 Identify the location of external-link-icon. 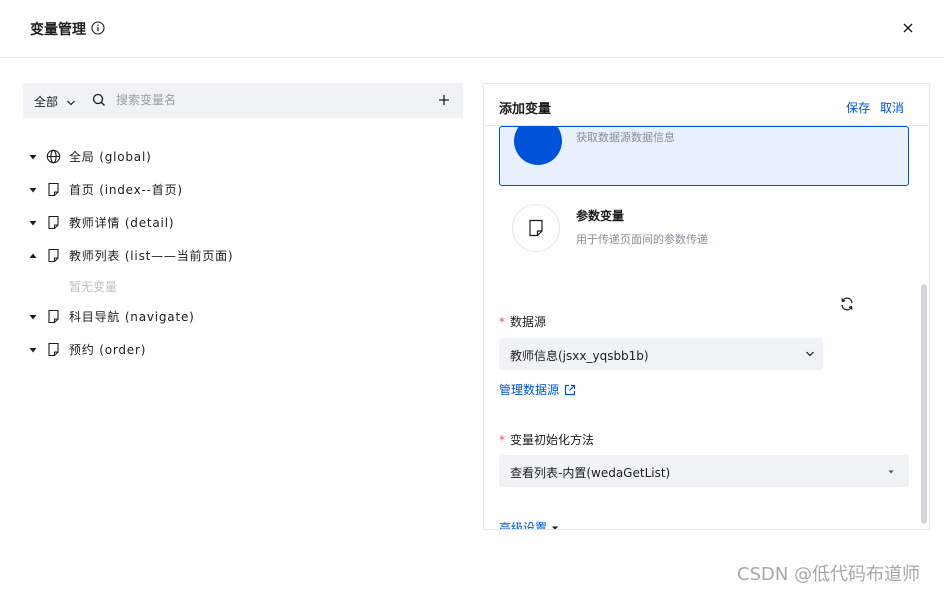
(570, 389).